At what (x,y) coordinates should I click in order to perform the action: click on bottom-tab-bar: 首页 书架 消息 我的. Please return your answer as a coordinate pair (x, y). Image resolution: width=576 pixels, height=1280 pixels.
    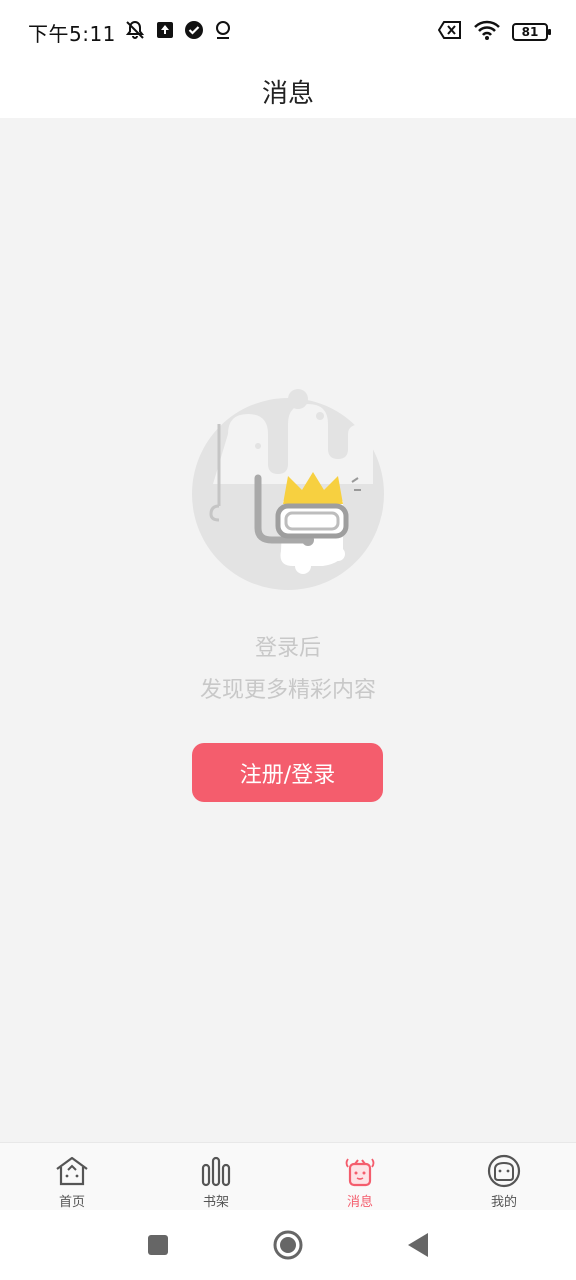
    Looking at the image, I should click on (288, 1176).